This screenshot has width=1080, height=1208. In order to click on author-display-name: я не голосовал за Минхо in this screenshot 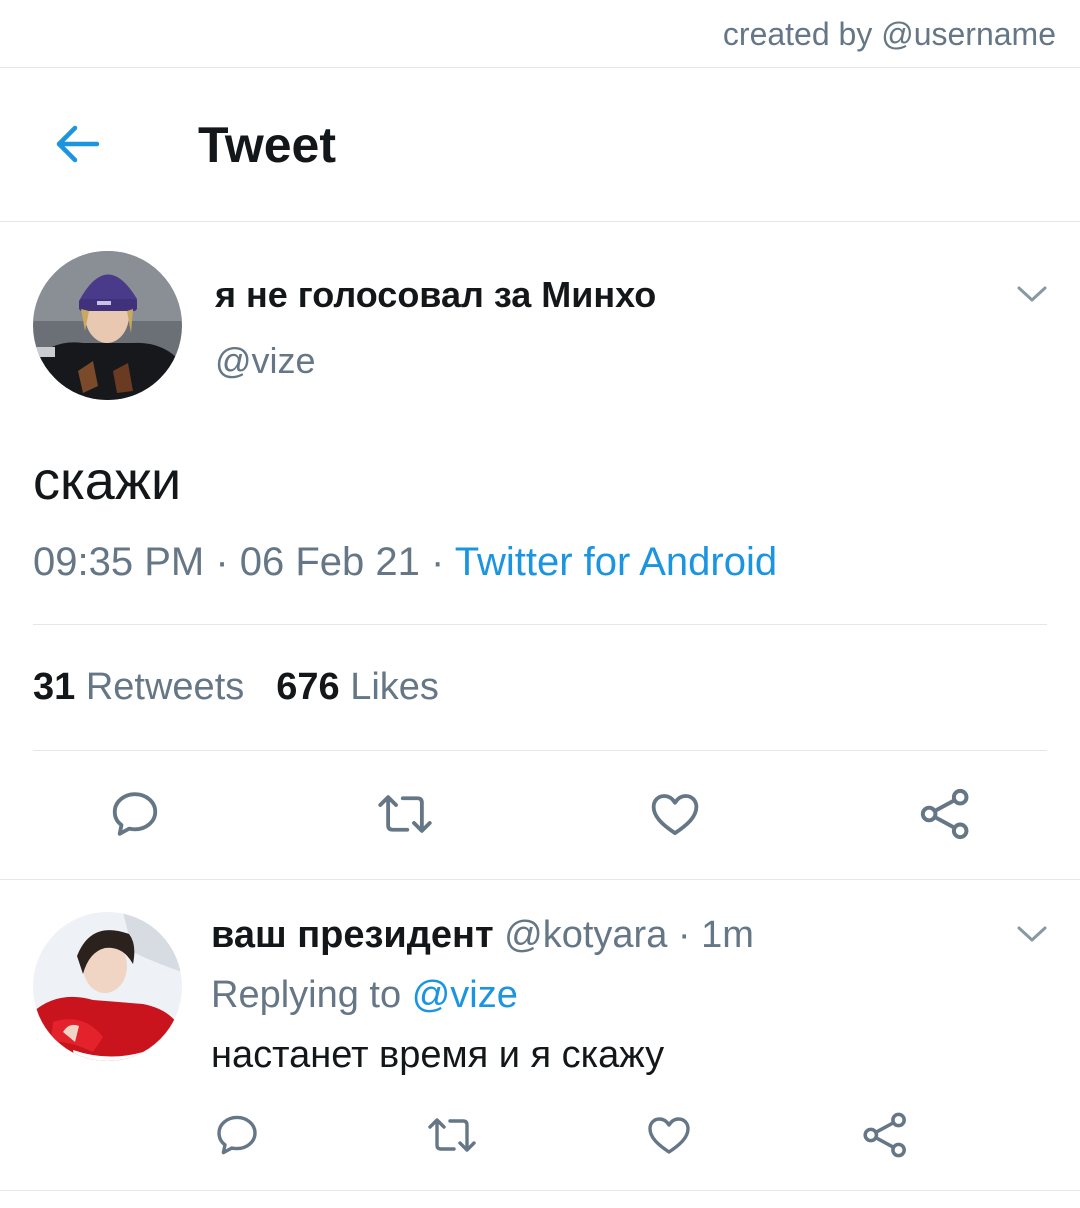, I will do `click(435, 295)`.